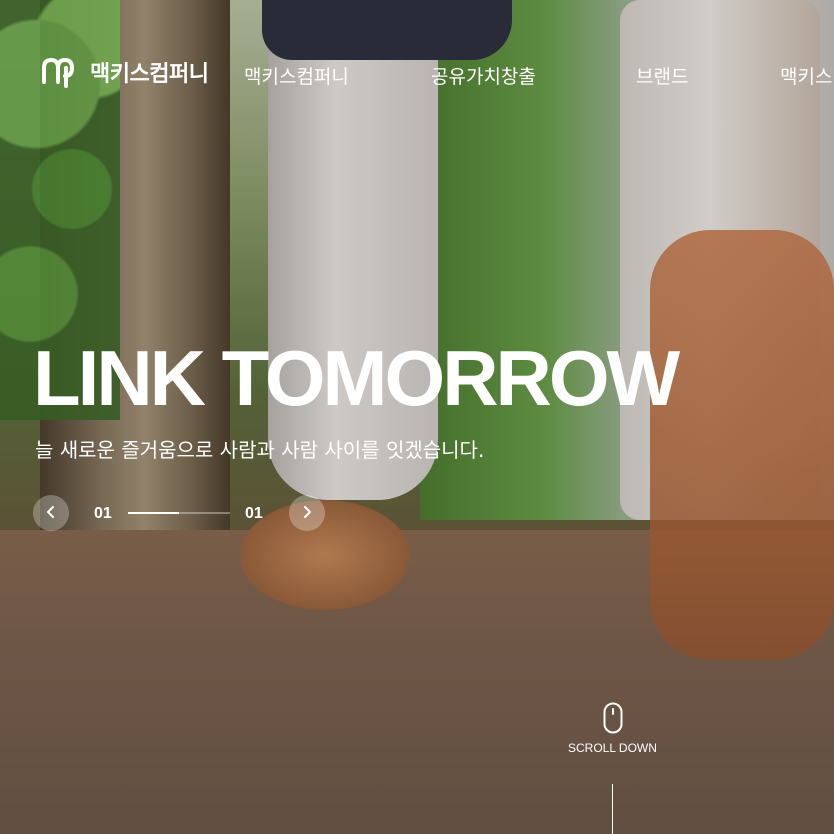  Describe the element at coordinates (612, 809) in the screenshot. I see `scroll-line` at that location.